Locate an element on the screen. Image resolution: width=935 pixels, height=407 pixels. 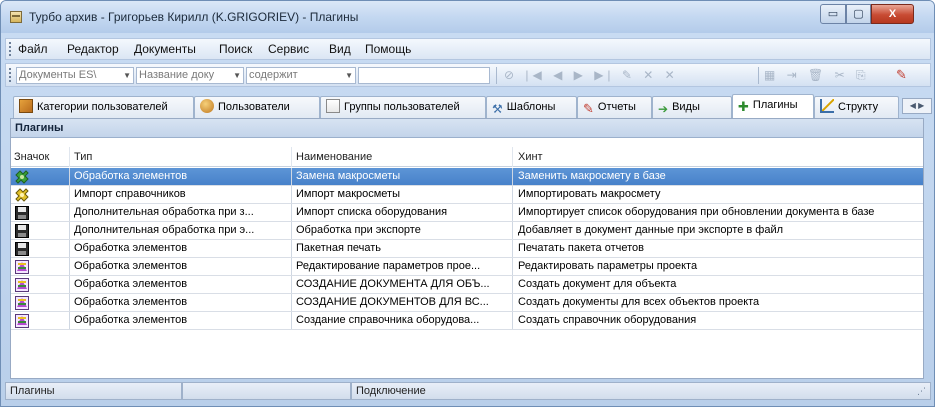
tab-label: Категории пользователей is located at coordinates (102, 107).